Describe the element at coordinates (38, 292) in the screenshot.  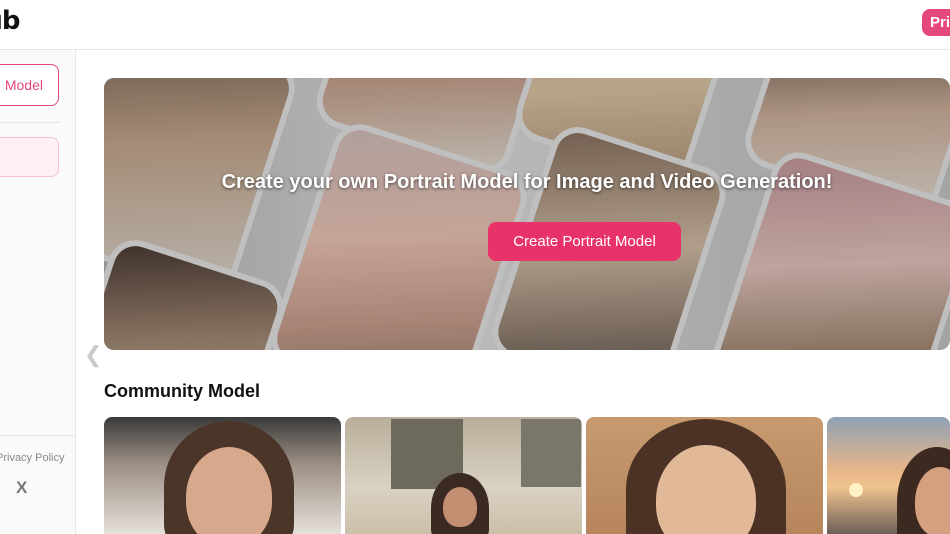
I see `sidebar: Model Privacy Policy X` at that location.